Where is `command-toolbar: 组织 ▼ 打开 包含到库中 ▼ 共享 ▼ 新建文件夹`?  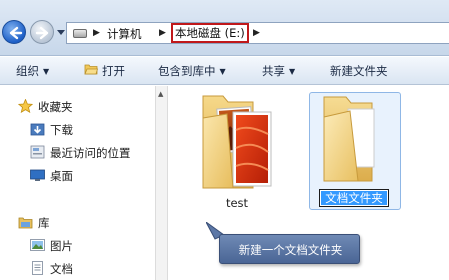 command-toolbar: 组织 ▼ 打开 包含到库中 ▼ 共享 ▼ 新建文件夹 is located at coordinates (224, 71).